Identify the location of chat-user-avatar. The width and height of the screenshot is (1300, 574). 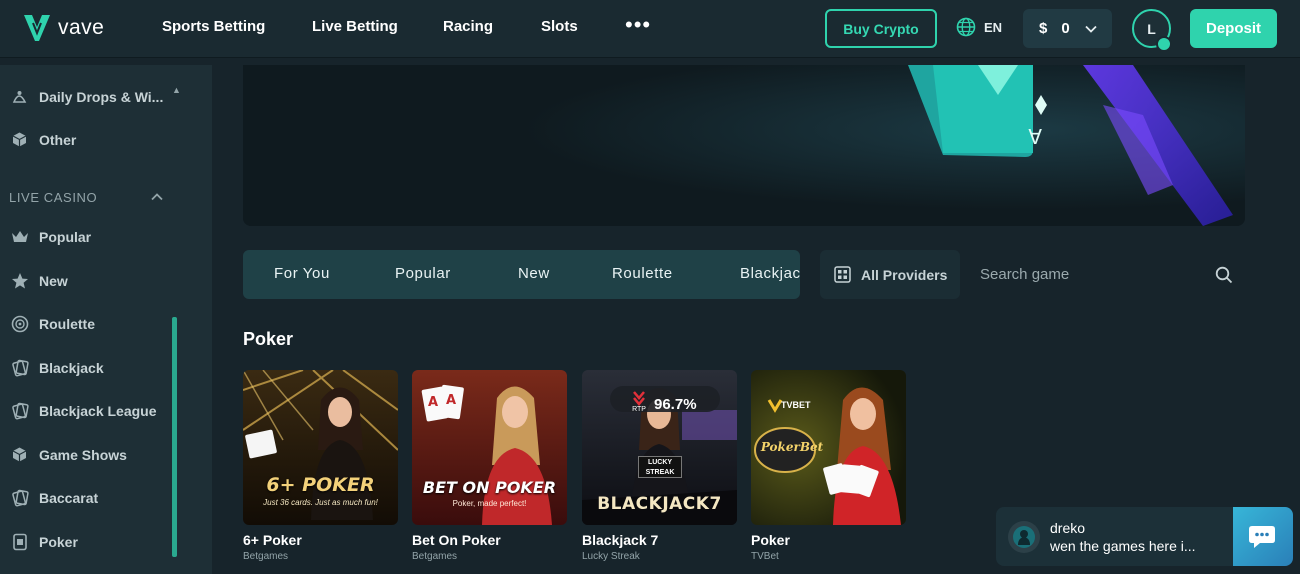
(1024, 536).